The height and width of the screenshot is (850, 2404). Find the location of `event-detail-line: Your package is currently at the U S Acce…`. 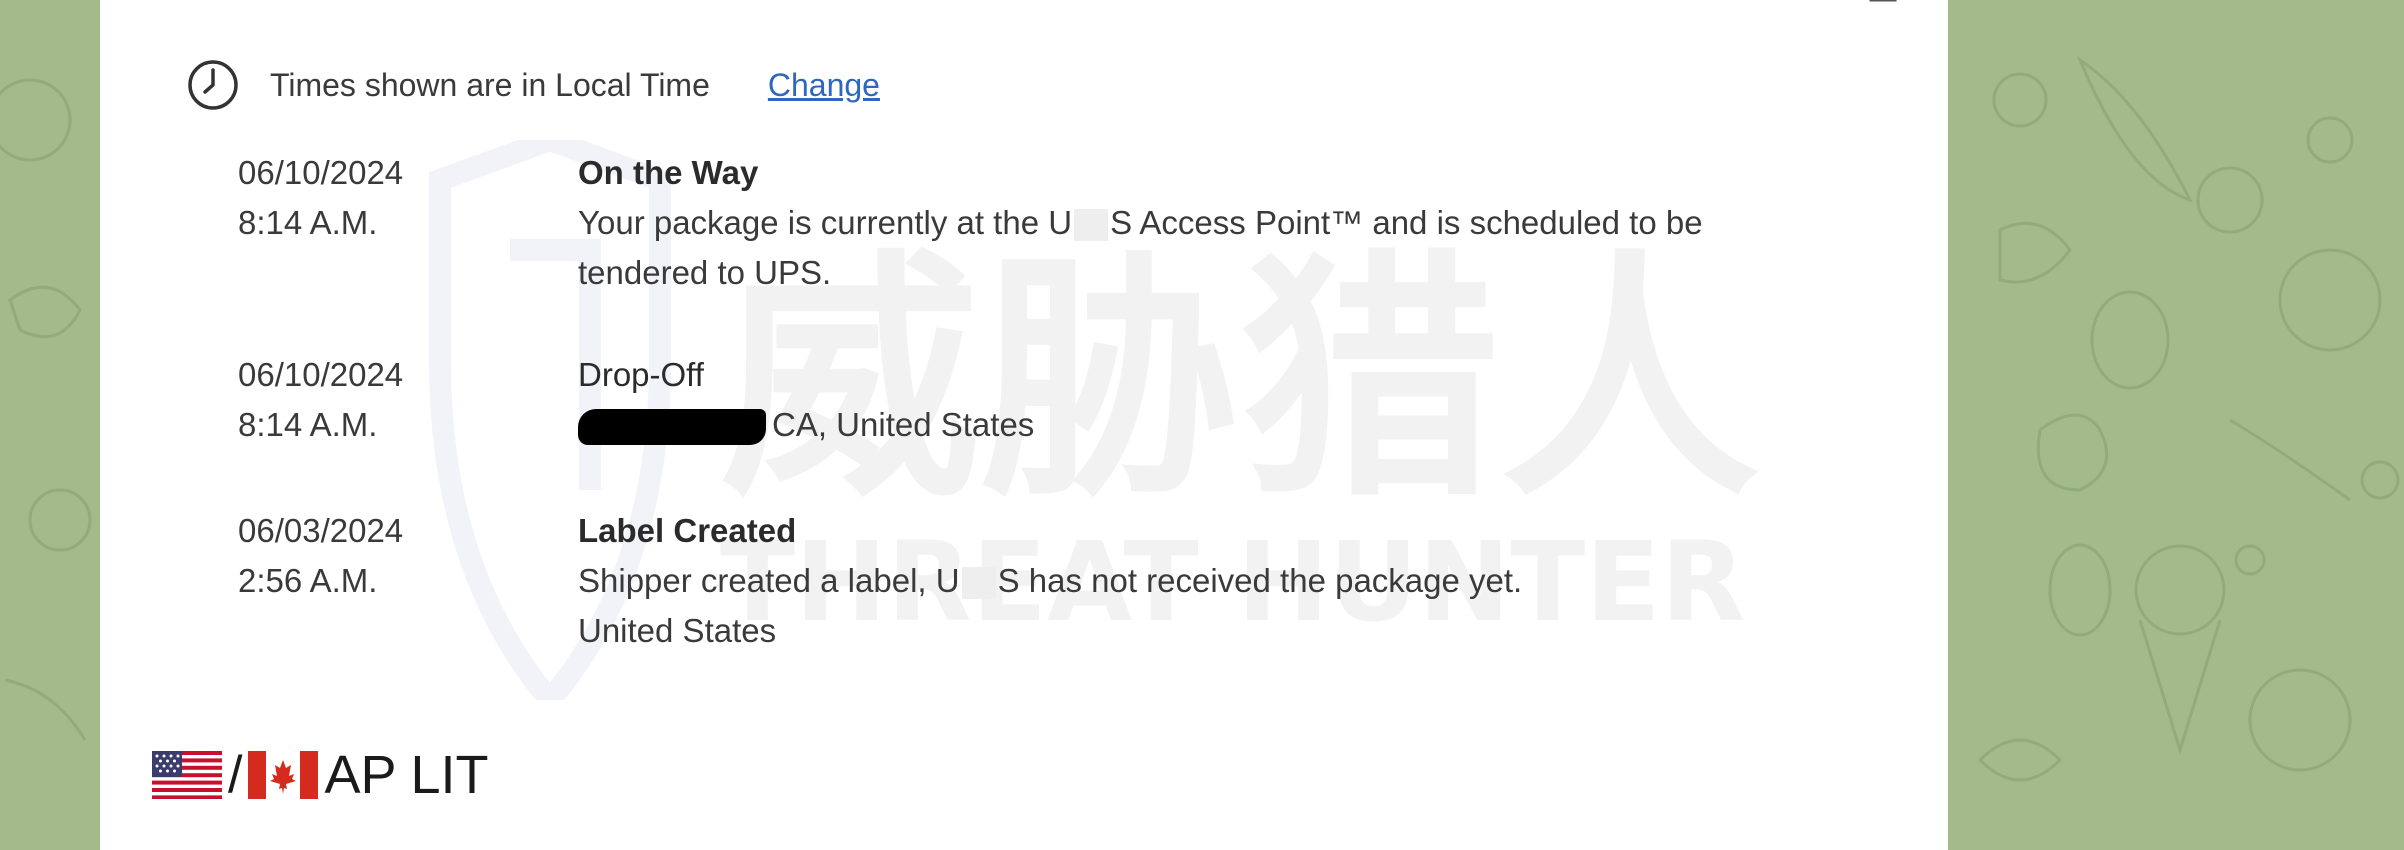

event-detail-line: Your package is currently at the U S Acce… is located at coordinates (1218, 223).